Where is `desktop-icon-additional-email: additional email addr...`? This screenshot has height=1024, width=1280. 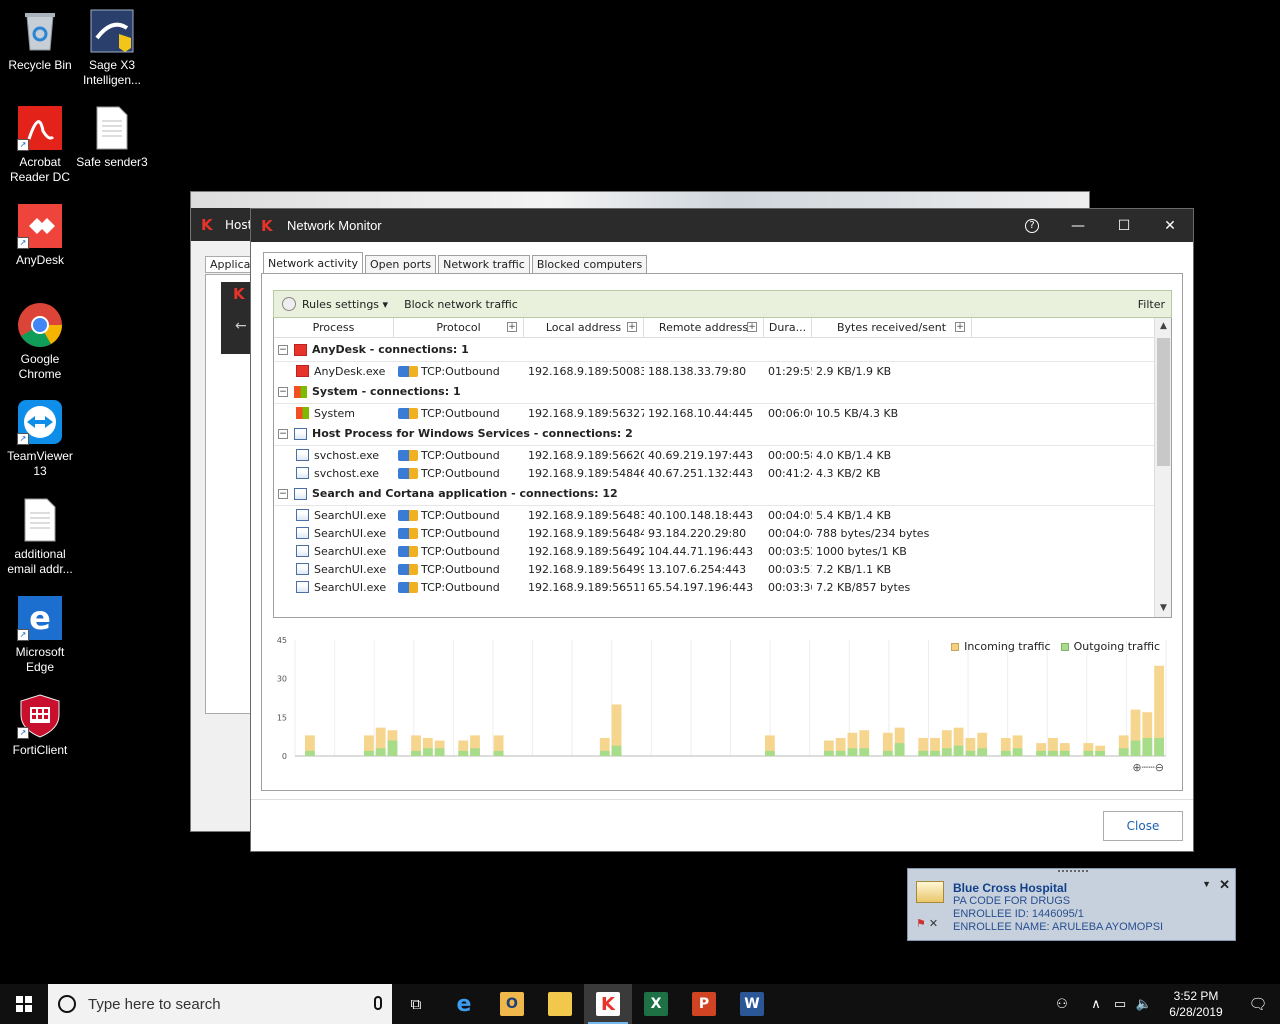
desktop-icon-additional-email: additional email addr... is located at coordinates (40, 537).